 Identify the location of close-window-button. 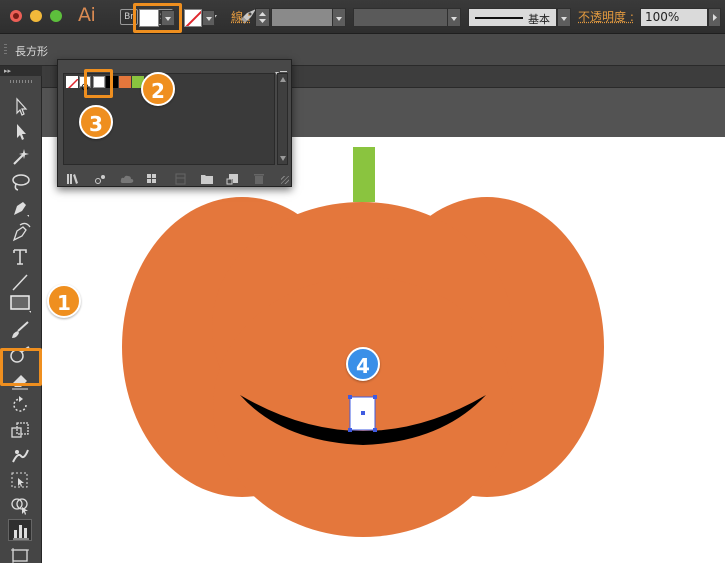
(16, 16).